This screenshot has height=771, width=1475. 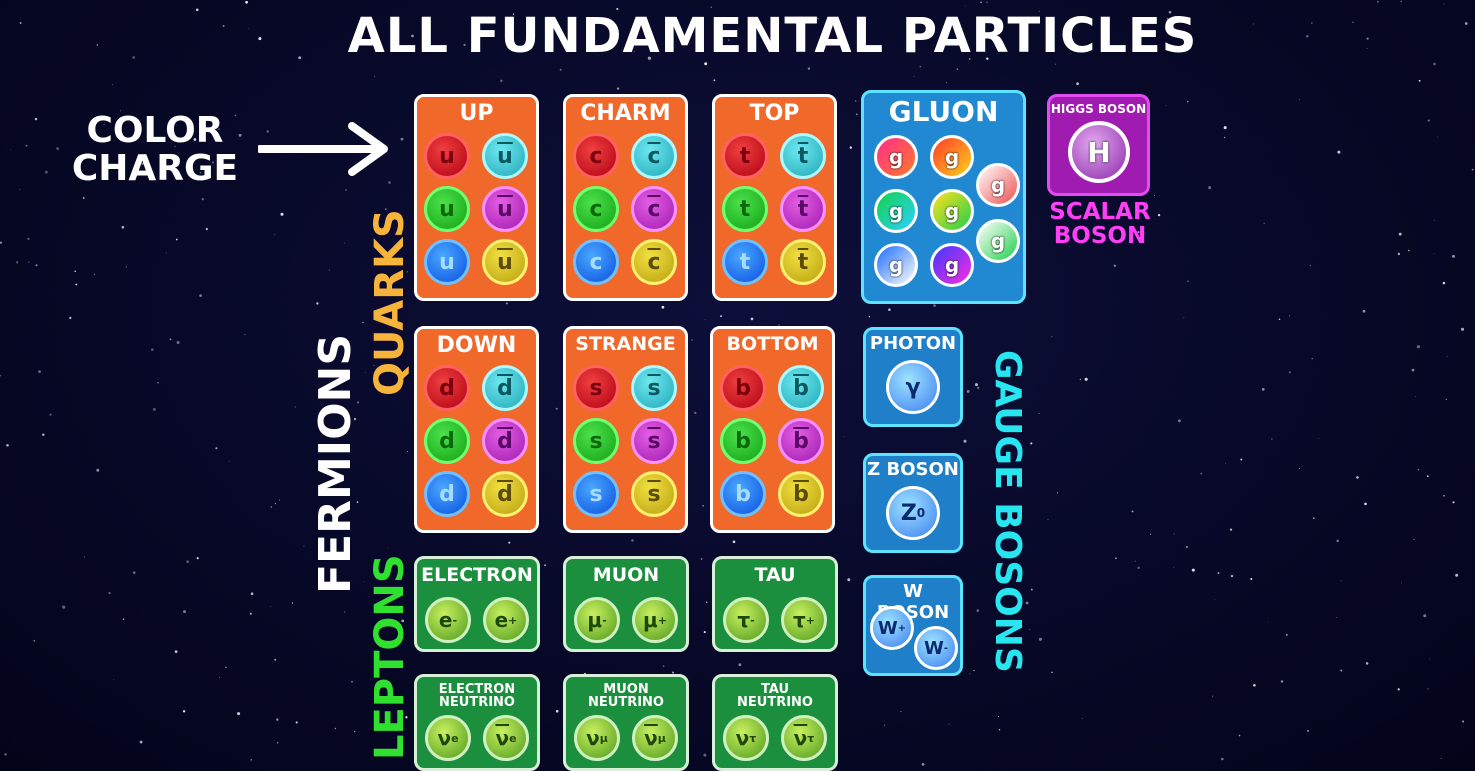 I want to click on quark-name: BOTTOM, so click(x=772, y=344).